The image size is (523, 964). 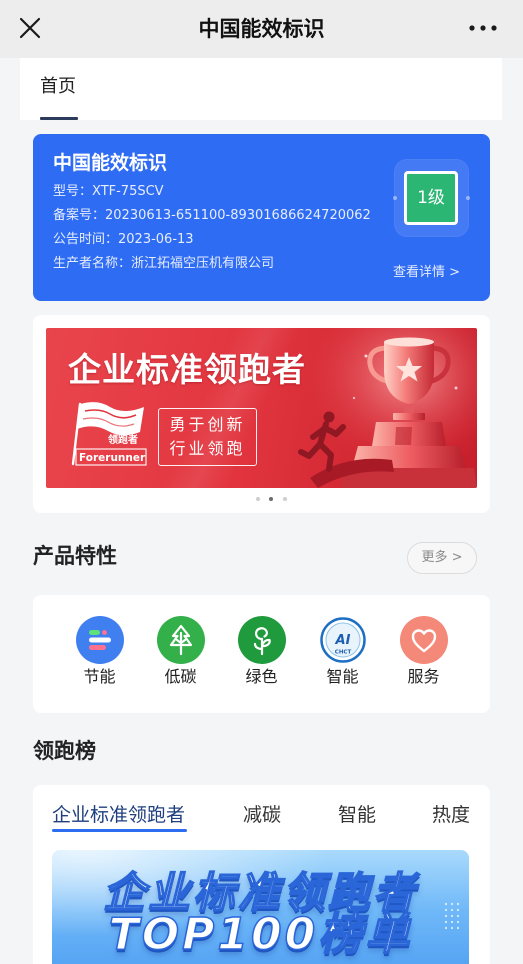 What do you see at coordinates (442, 558) in the screenshot?
I see `more-features-button: 更多 >` at bounding box center [442, 558].